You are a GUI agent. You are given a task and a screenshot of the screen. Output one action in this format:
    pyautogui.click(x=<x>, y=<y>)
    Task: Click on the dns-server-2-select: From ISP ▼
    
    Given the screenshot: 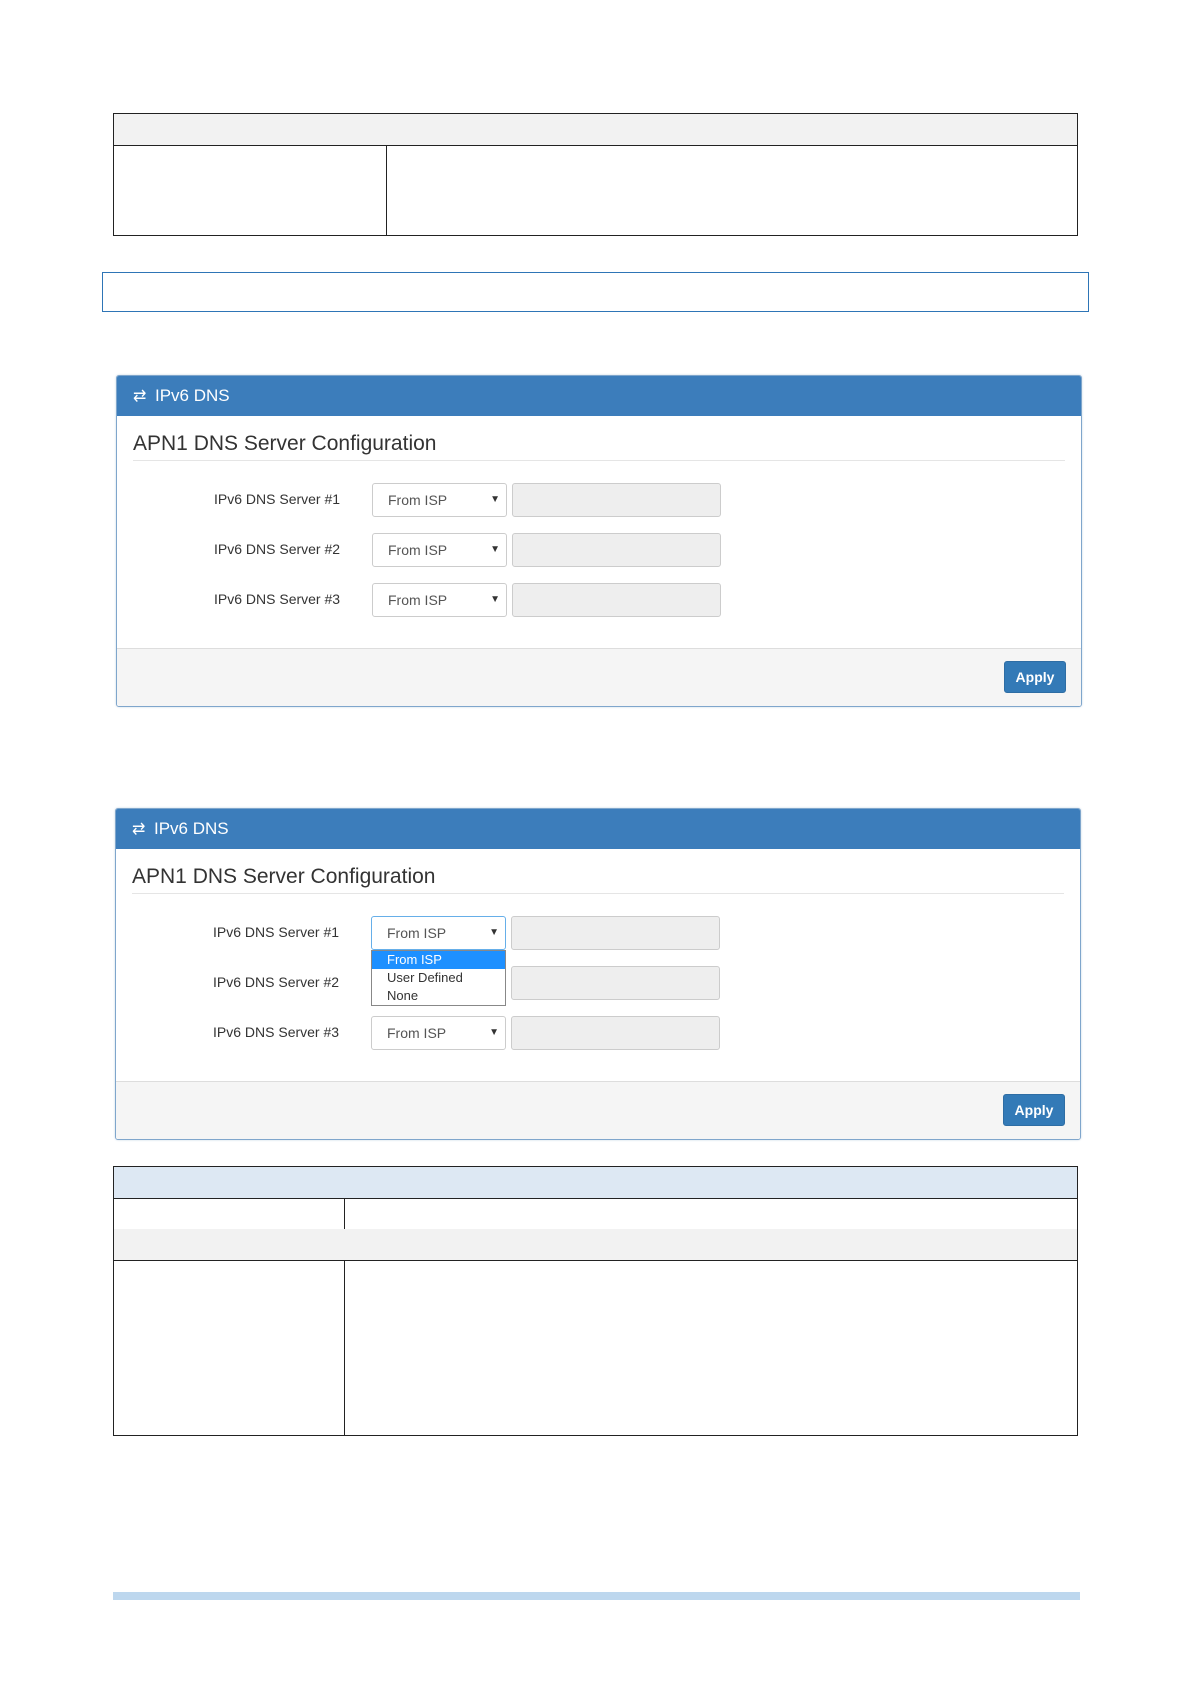 What is the action you would take?
    pyautogui.click(x=439, y=550)
    